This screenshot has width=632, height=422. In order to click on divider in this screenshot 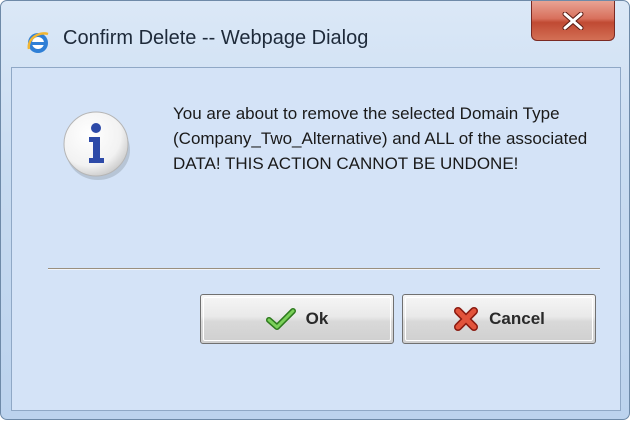, I will do `click(324, 269)`.